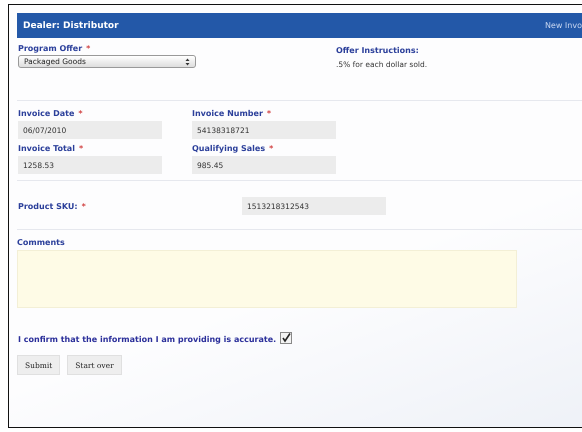 The height and width of the screenshot is (432, 582). Describe the element at coordinates (187, 62) in the screenshot. I see `dropdown-arrows-icon` at that location.